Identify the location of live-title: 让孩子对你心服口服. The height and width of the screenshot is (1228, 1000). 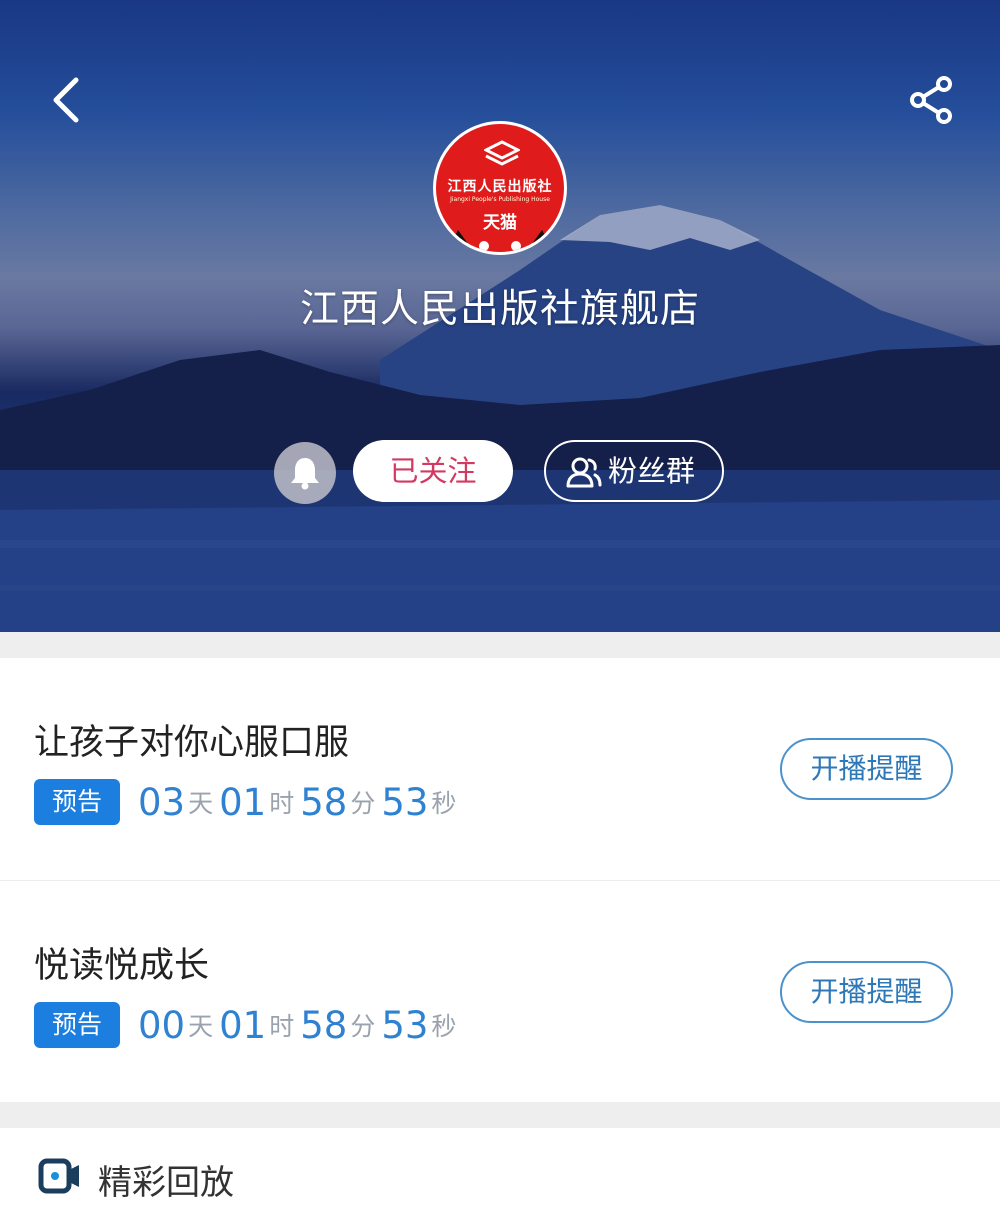
(192, 743).